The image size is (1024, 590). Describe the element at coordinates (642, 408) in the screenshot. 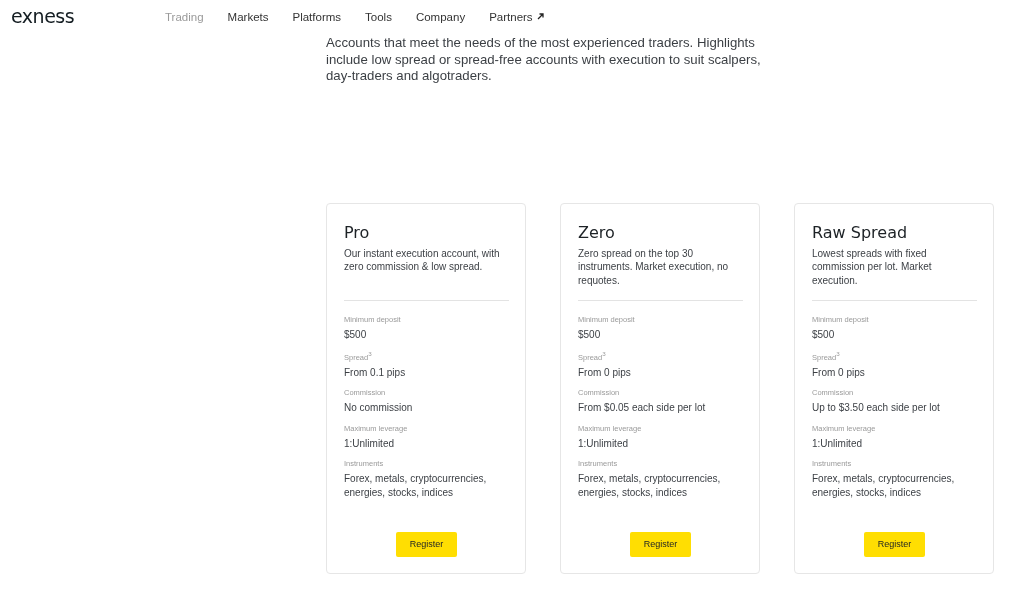

I see `spec-value: From $0.05 each side per lot` at that location.